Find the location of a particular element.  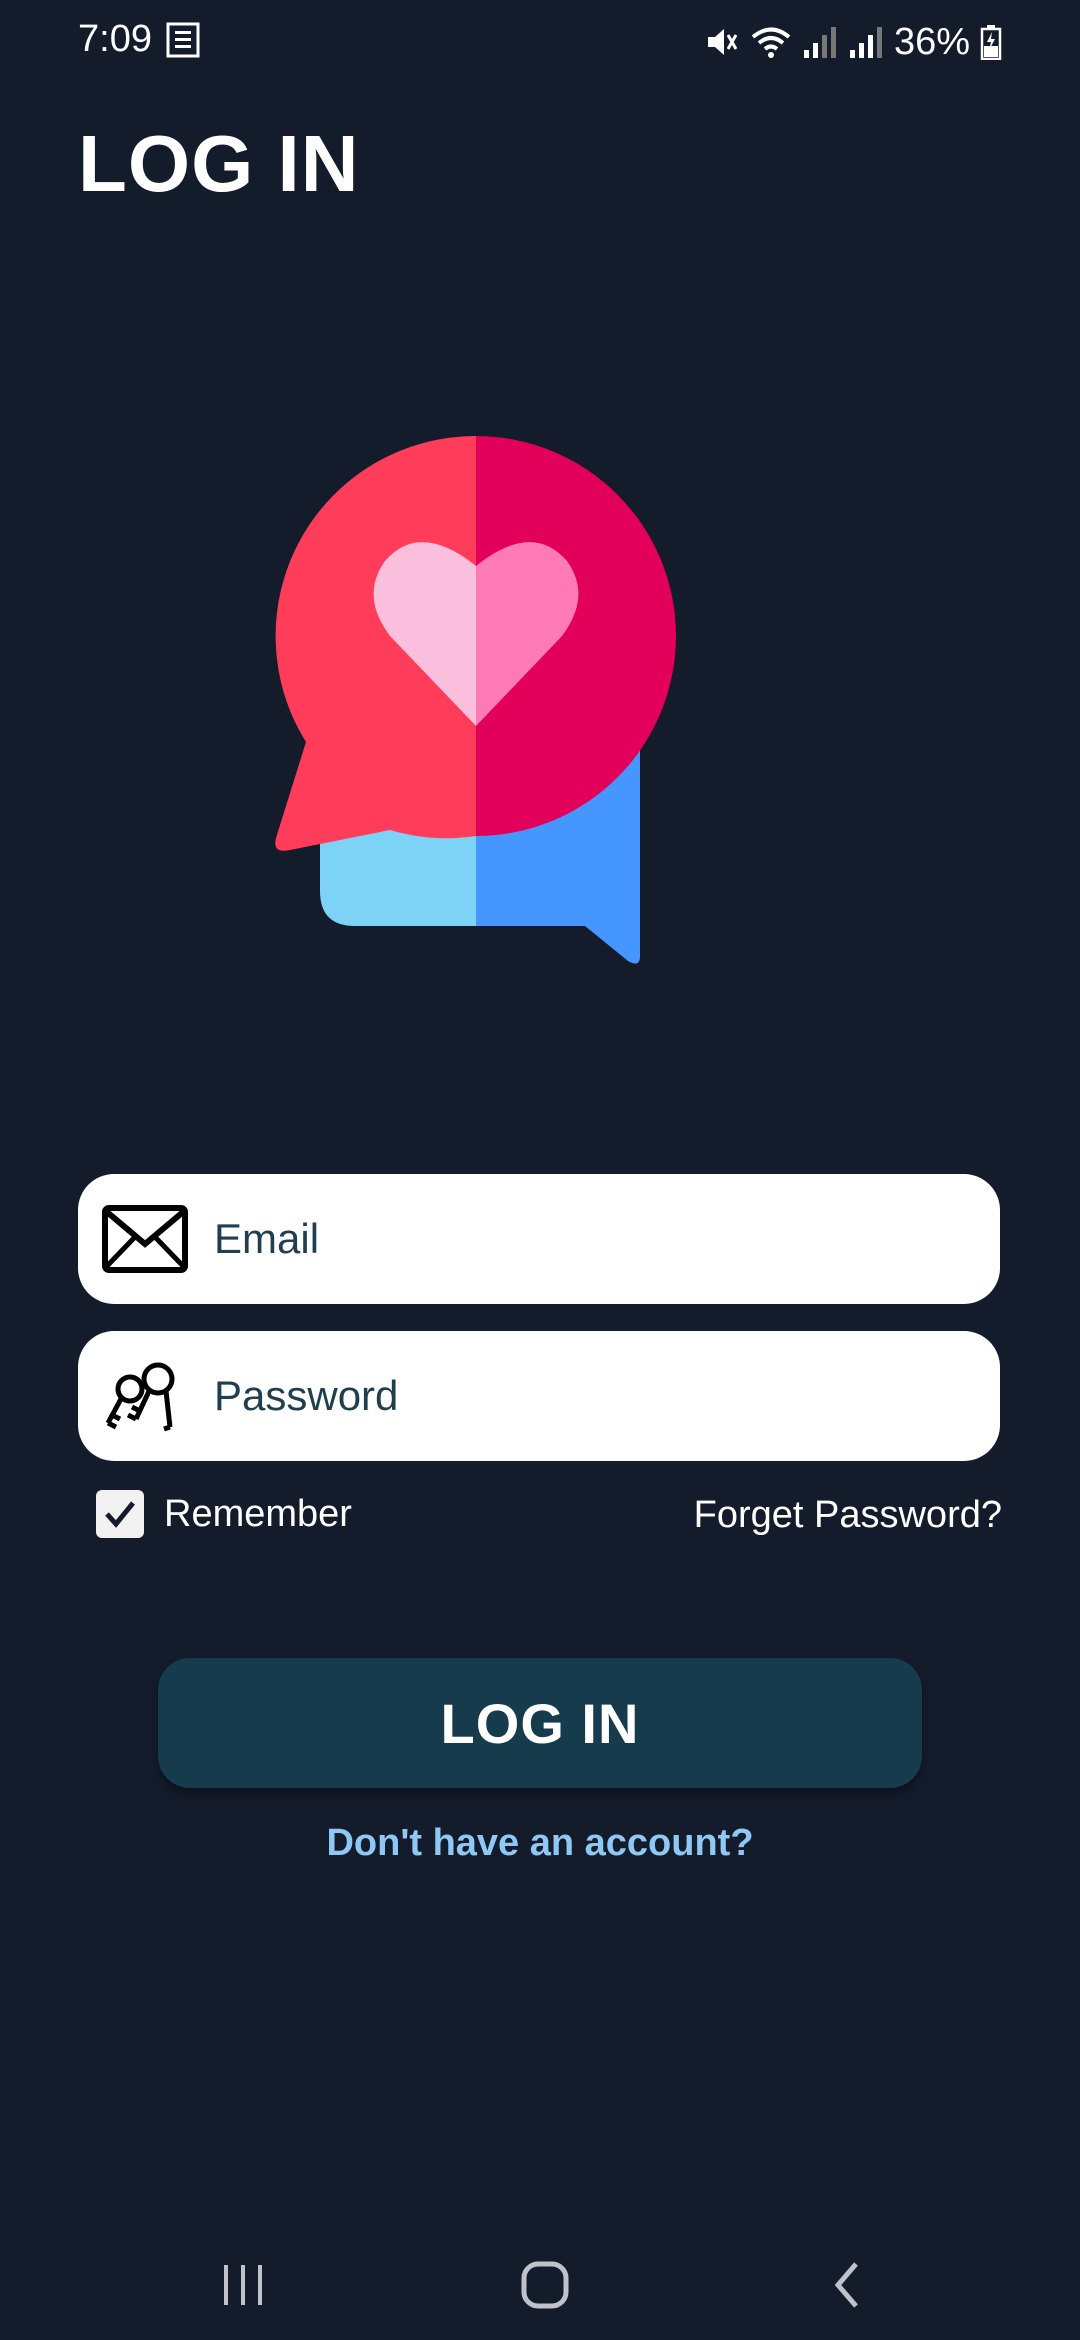

battery-charging-icon is located at coordinates (991, 42).